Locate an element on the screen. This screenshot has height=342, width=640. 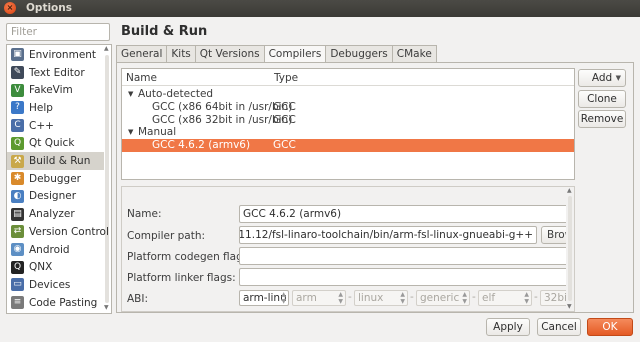
abi-select-value: arm-linu is located at coordinates (265, 298).